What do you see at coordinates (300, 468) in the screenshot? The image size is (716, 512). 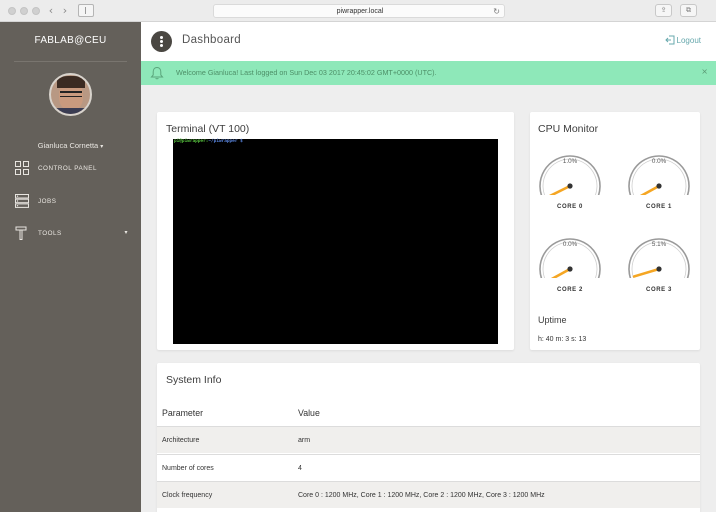 I see `value-cell: 4` at bounding box center [300, 468].